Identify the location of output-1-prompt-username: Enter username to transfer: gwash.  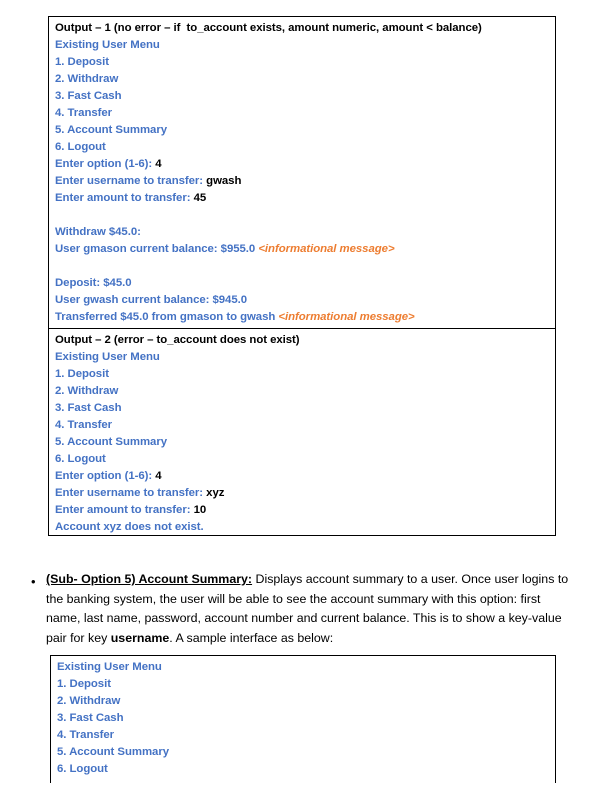
(305, 181).